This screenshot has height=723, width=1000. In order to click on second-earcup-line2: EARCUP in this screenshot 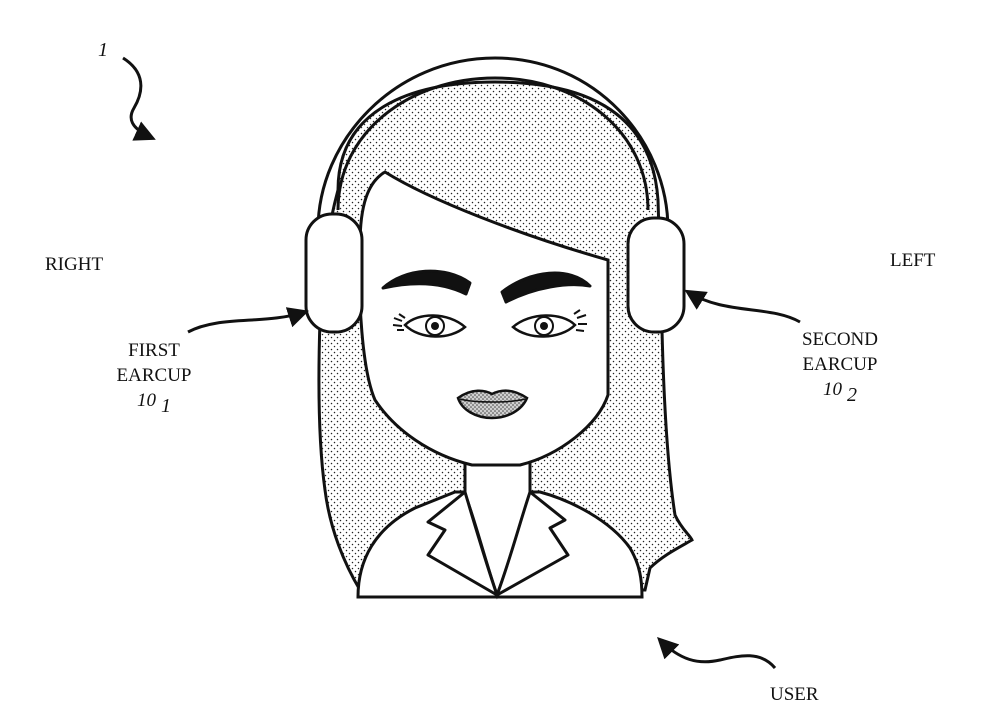, I will do `click(840, 364)`.